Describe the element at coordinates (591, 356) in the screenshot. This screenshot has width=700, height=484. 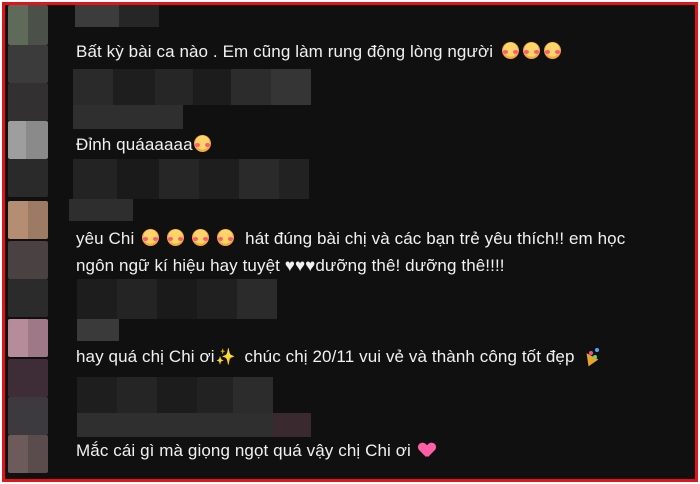
I see `party-popper-icon` at that location.